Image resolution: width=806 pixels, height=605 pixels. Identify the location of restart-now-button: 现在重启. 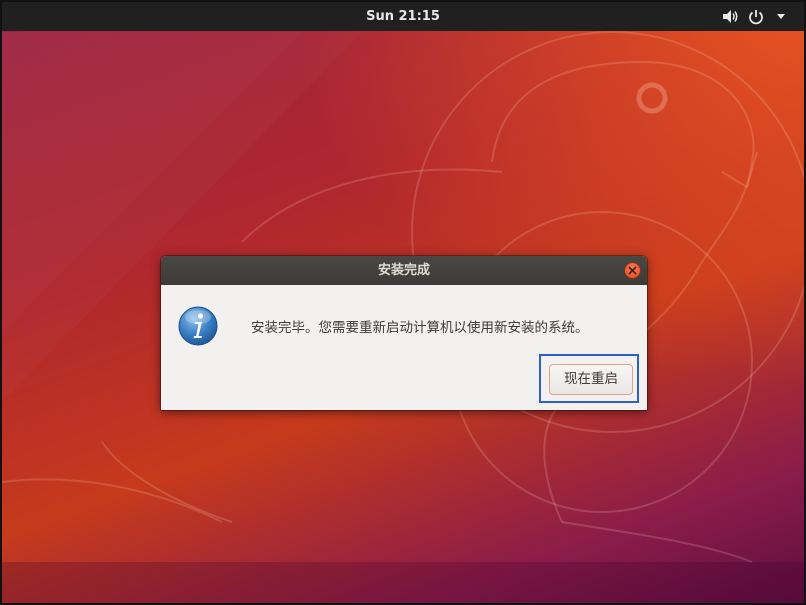
(591, 379).